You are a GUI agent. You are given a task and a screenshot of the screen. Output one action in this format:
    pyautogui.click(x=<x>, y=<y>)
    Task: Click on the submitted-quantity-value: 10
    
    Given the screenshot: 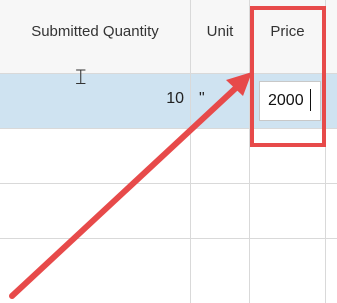 What is the action you would take?
    pyautogui.click(x=175, y=98)
    